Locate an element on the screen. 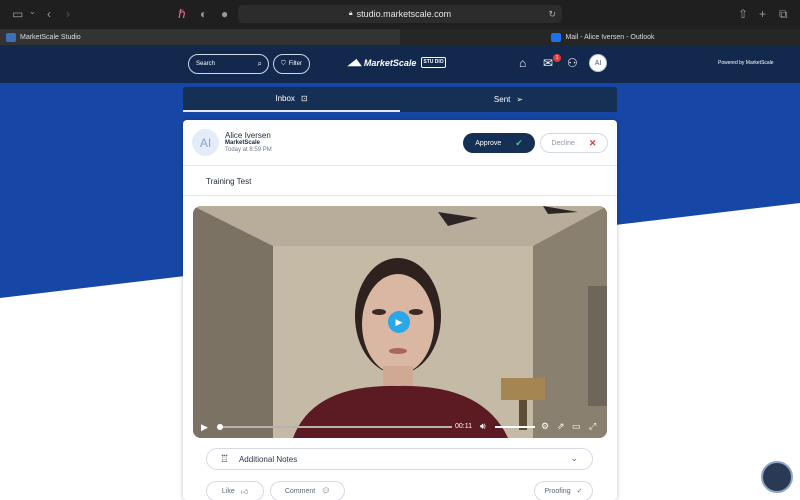 This screenshot has width=800, height=500. forward-icon: › is located at coordinates (68, 14).